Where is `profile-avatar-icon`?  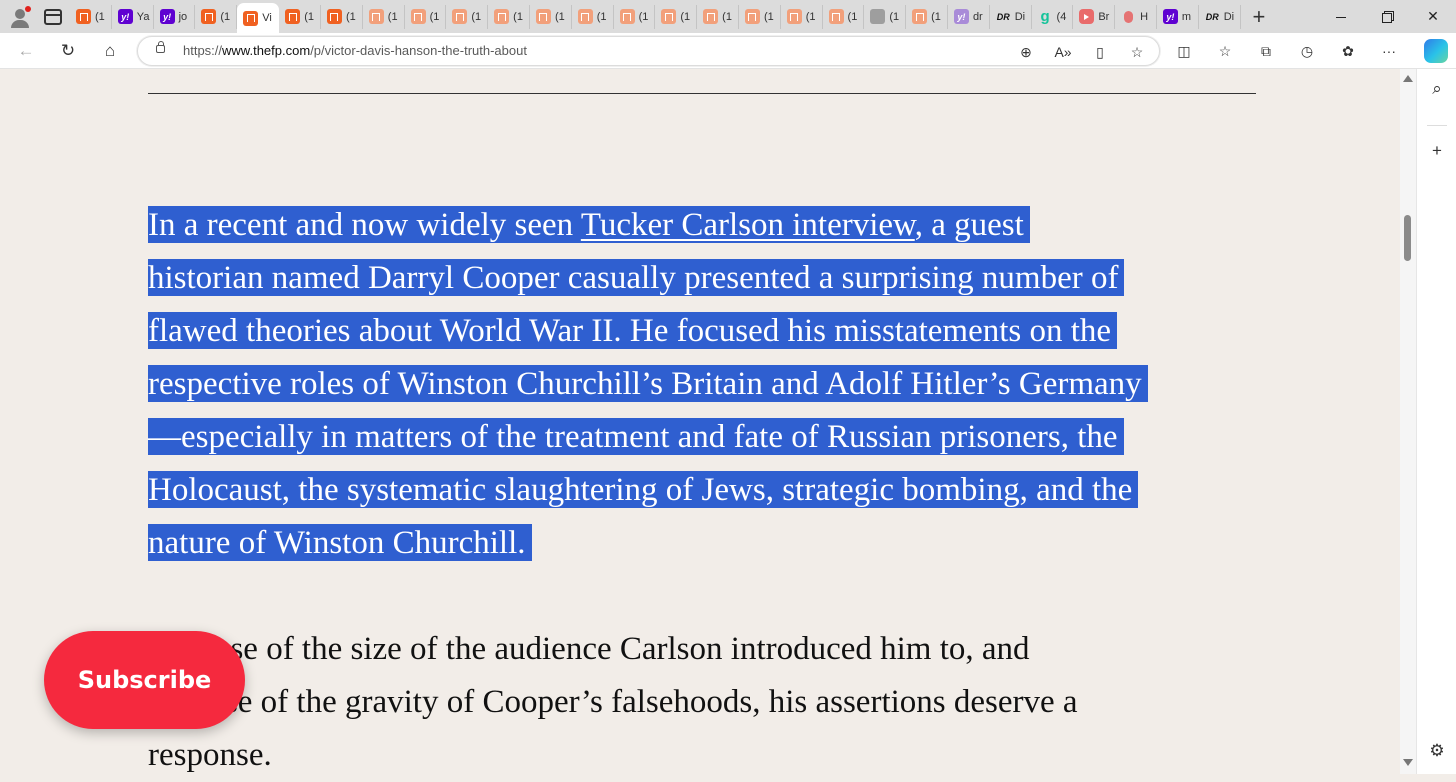 profile-avatar-icon is located at coordinates (20, 17).